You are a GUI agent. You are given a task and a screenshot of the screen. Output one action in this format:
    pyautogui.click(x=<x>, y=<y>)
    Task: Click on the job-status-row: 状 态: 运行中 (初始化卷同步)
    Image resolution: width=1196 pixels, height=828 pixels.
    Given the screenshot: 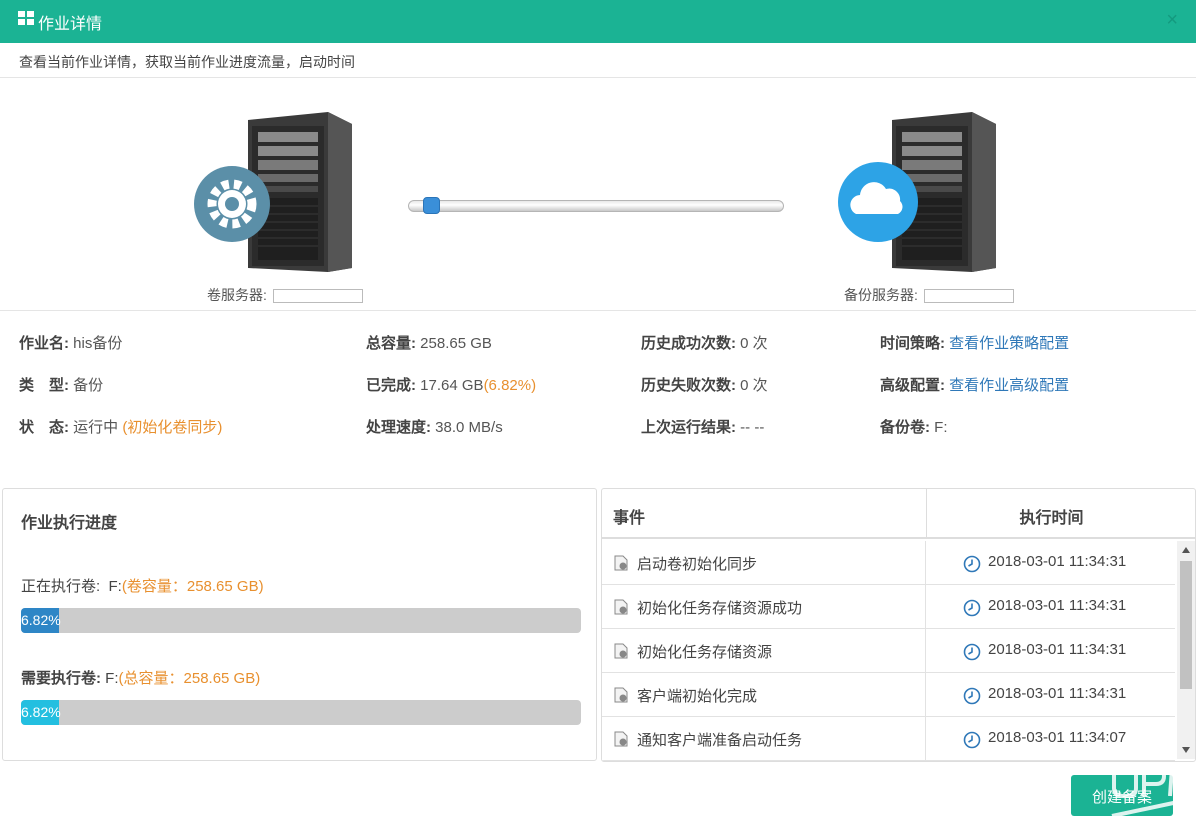 What is the action you would take?
    pyautogui.click(x=121, y=427)
    